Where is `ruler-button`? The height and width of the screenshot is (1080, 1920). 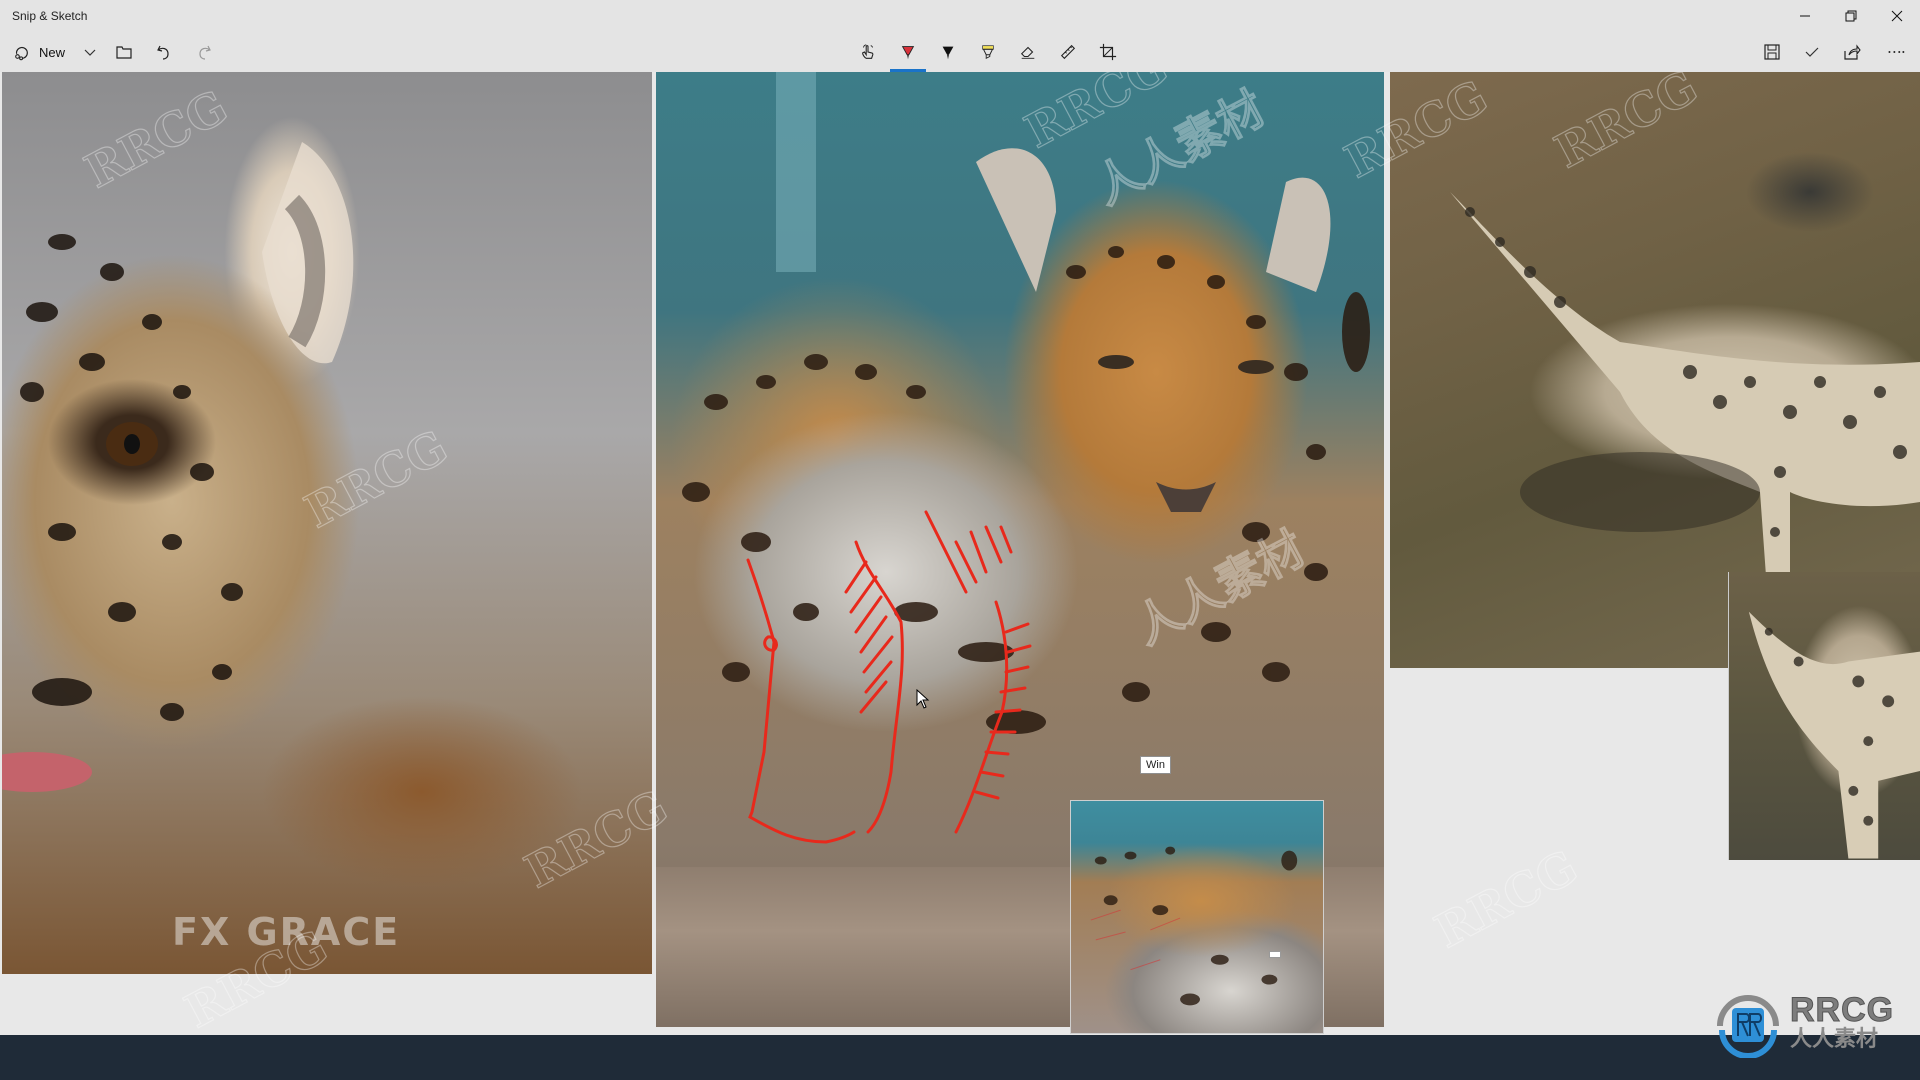 ruler-button is located at coordinates (1068, 52).